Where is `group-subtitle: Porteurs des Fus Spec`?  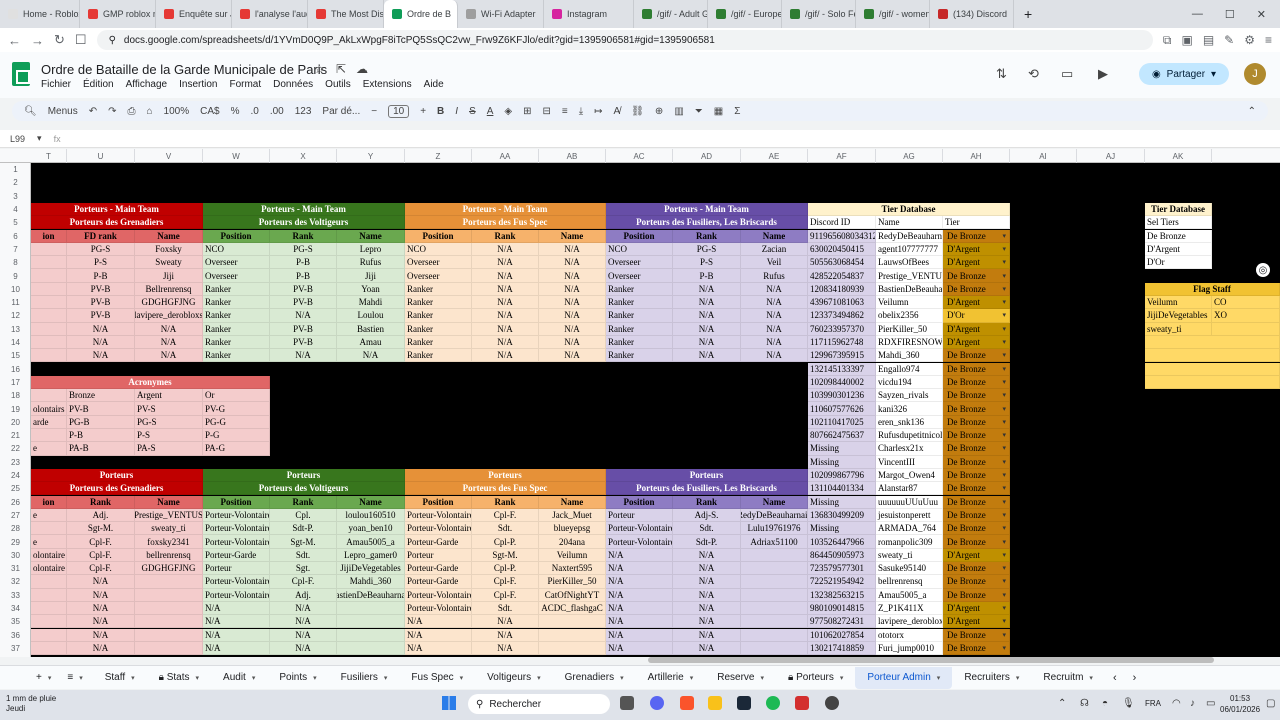
group-subtitle: Porteurs des Fus Spec is located at coordinates (505, 223).